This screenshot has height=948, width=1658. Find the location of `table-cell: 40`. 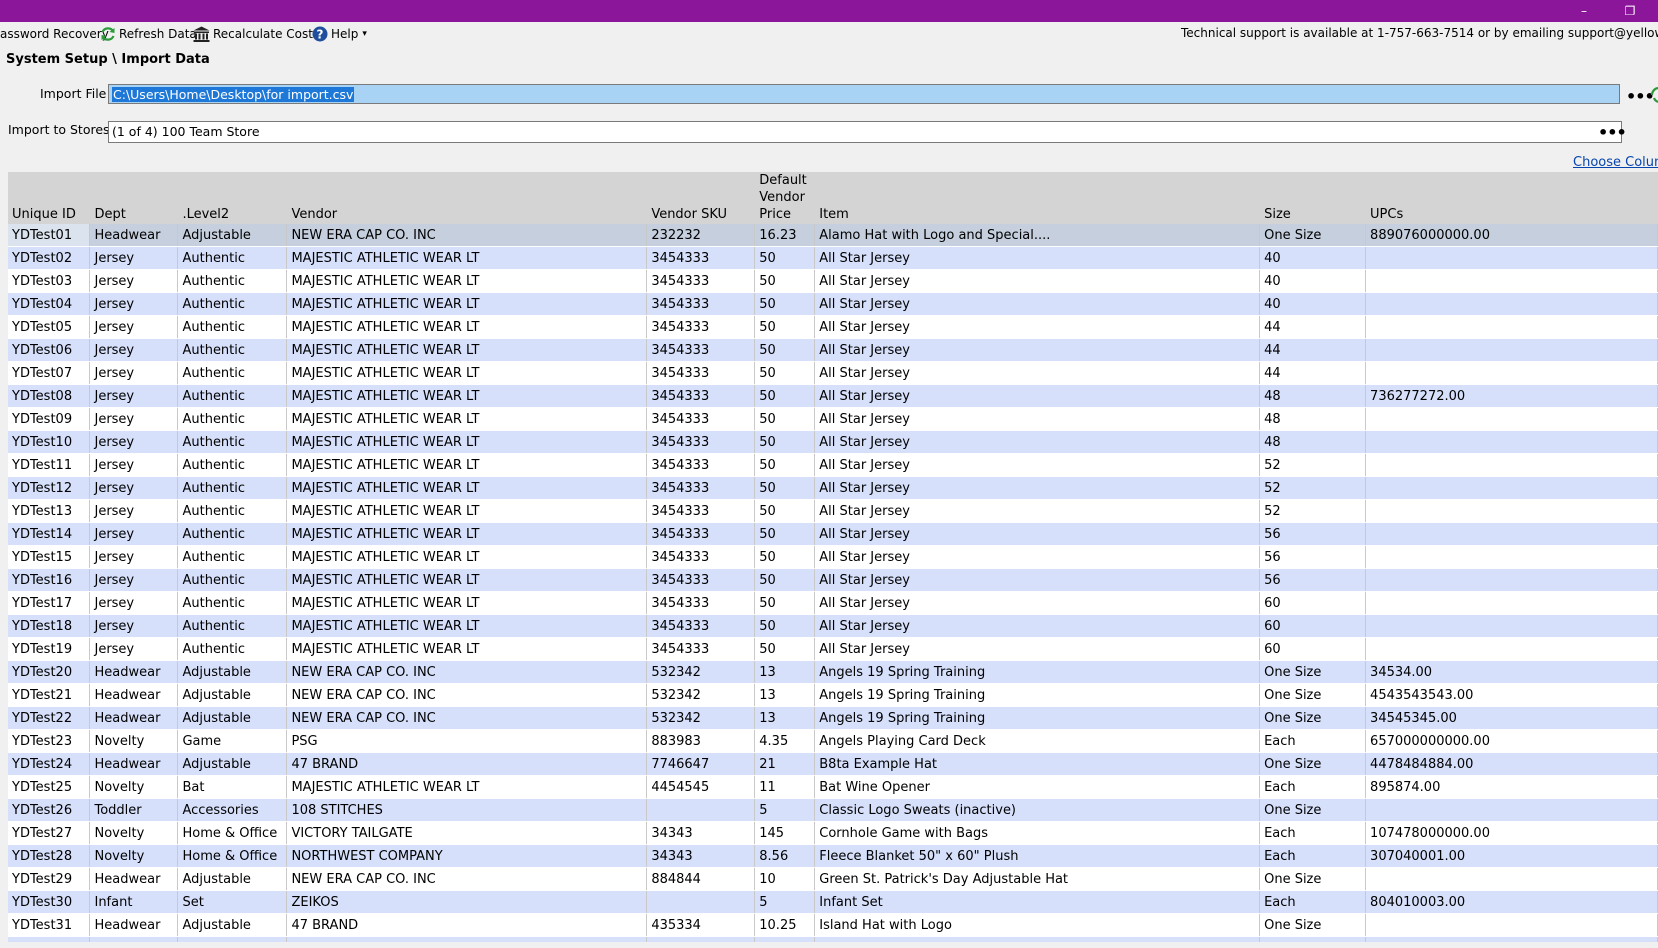

table-cell: 40 is located at coordinates (1313, 939).